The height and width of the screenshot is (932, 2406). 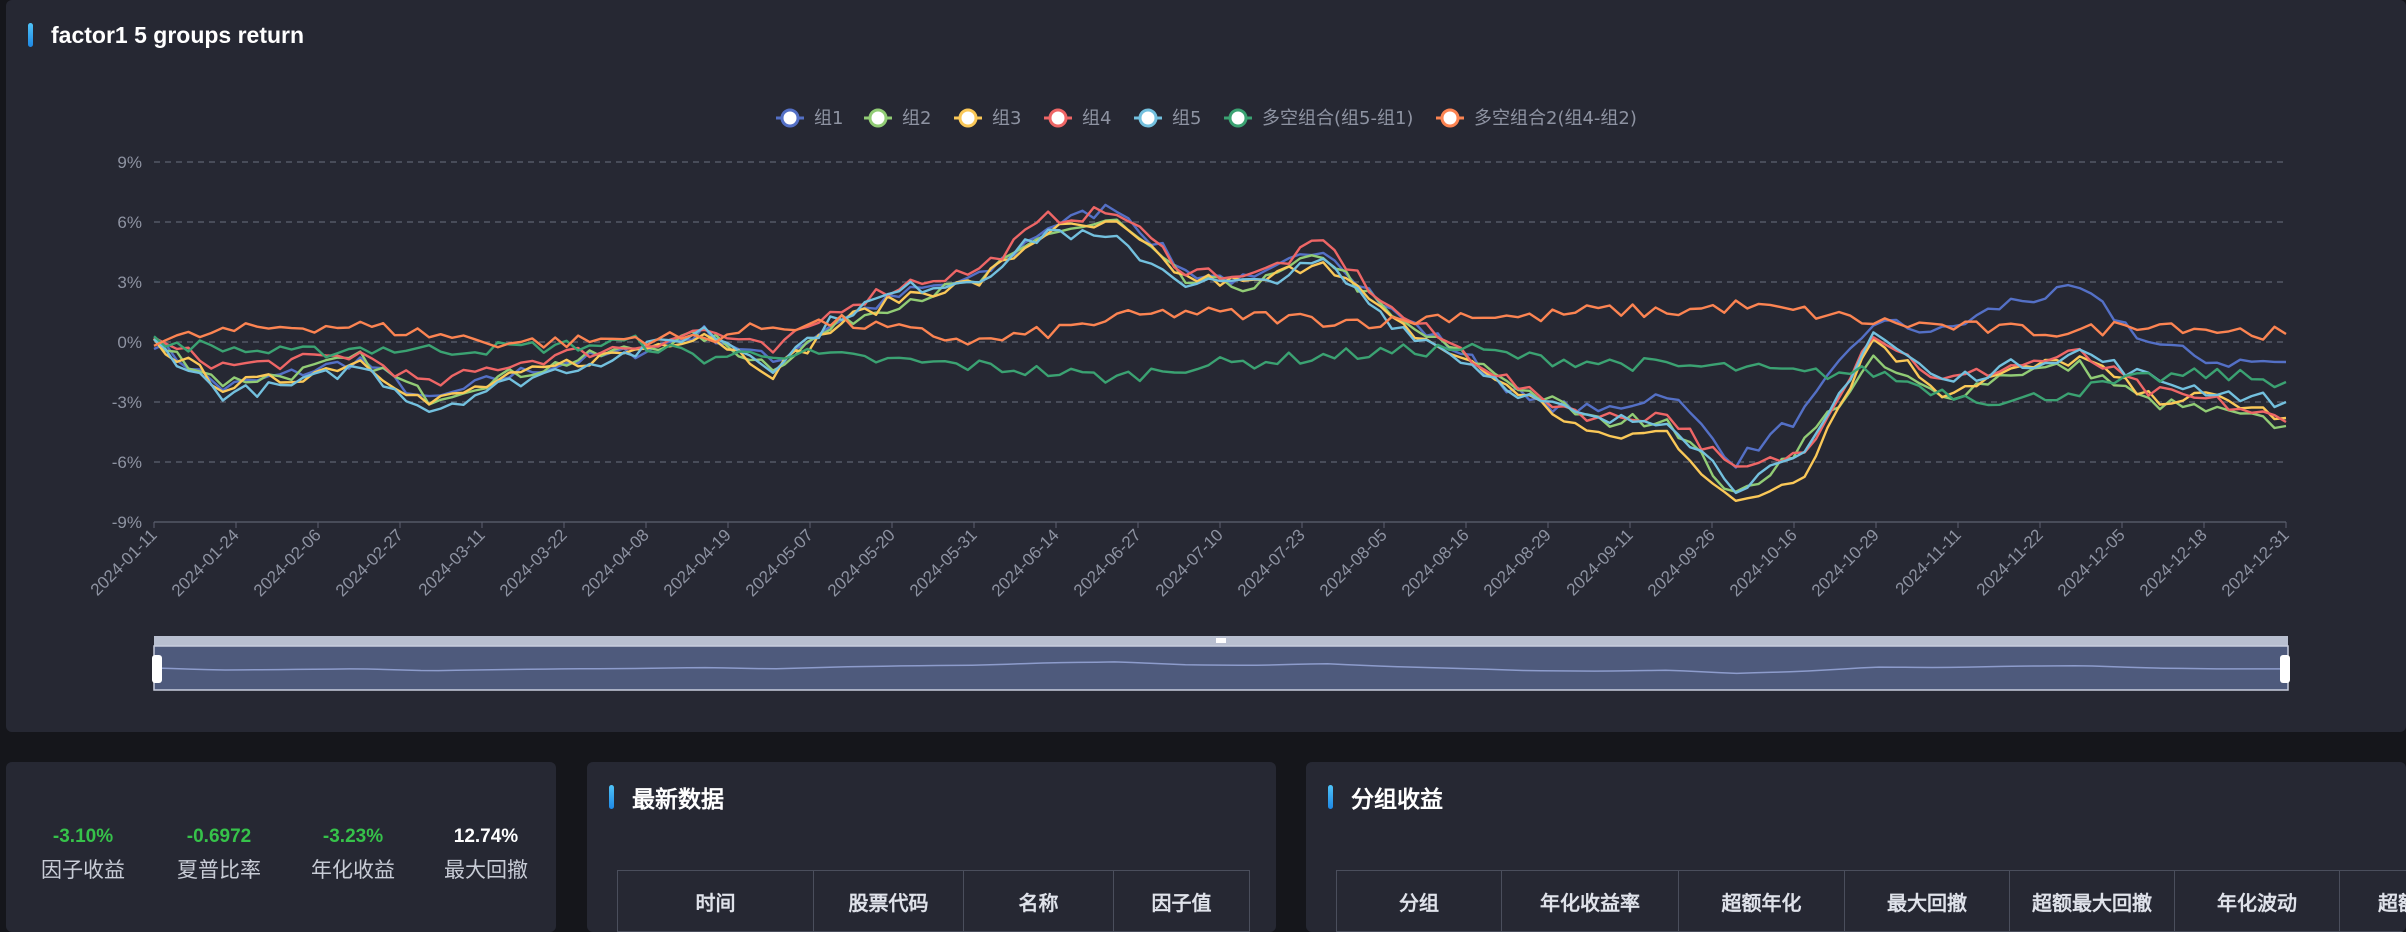 What do you see at coordinates (1271, 562) in the screenshot?
I see `x-tick-label: 2024-07-23` at bounding box center [1271, 562].